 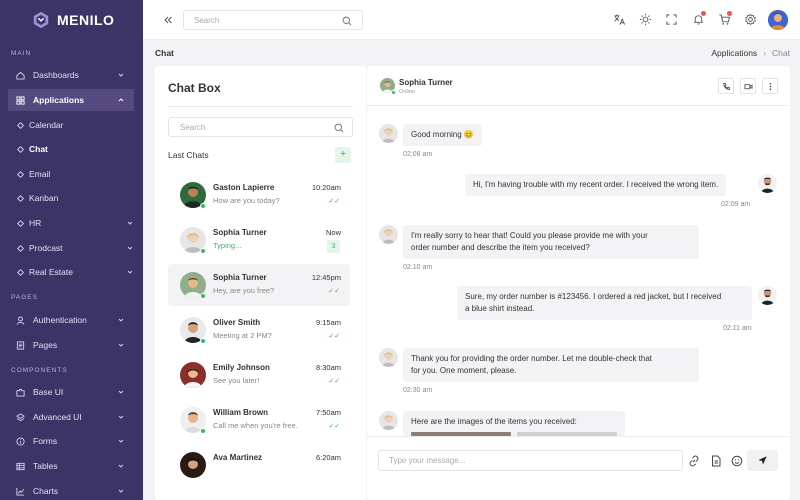 I want to click on sidebar-item-forms: Forms, so click(x=71, y=441).